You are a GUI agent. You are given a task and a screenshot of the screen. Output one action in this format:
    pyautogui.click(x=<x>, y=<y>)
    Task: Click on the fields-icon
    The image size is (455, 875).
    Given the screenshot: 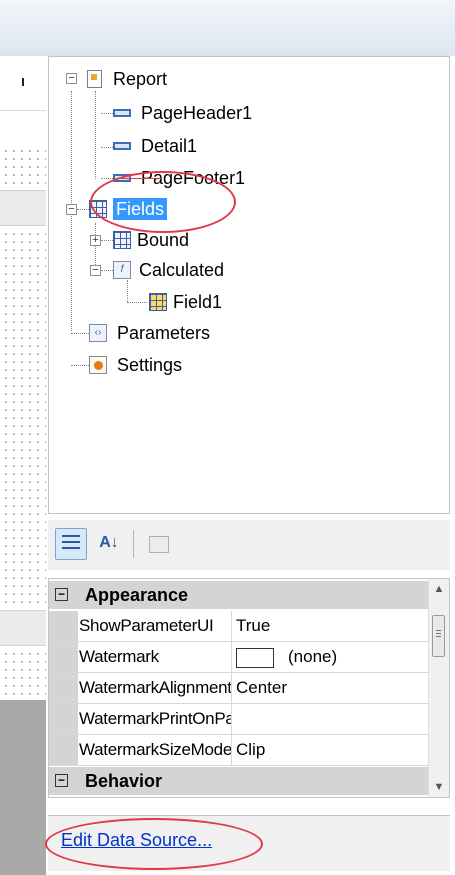 What is the action you would take?
    pyautogui.click(x=98, y=209)
    